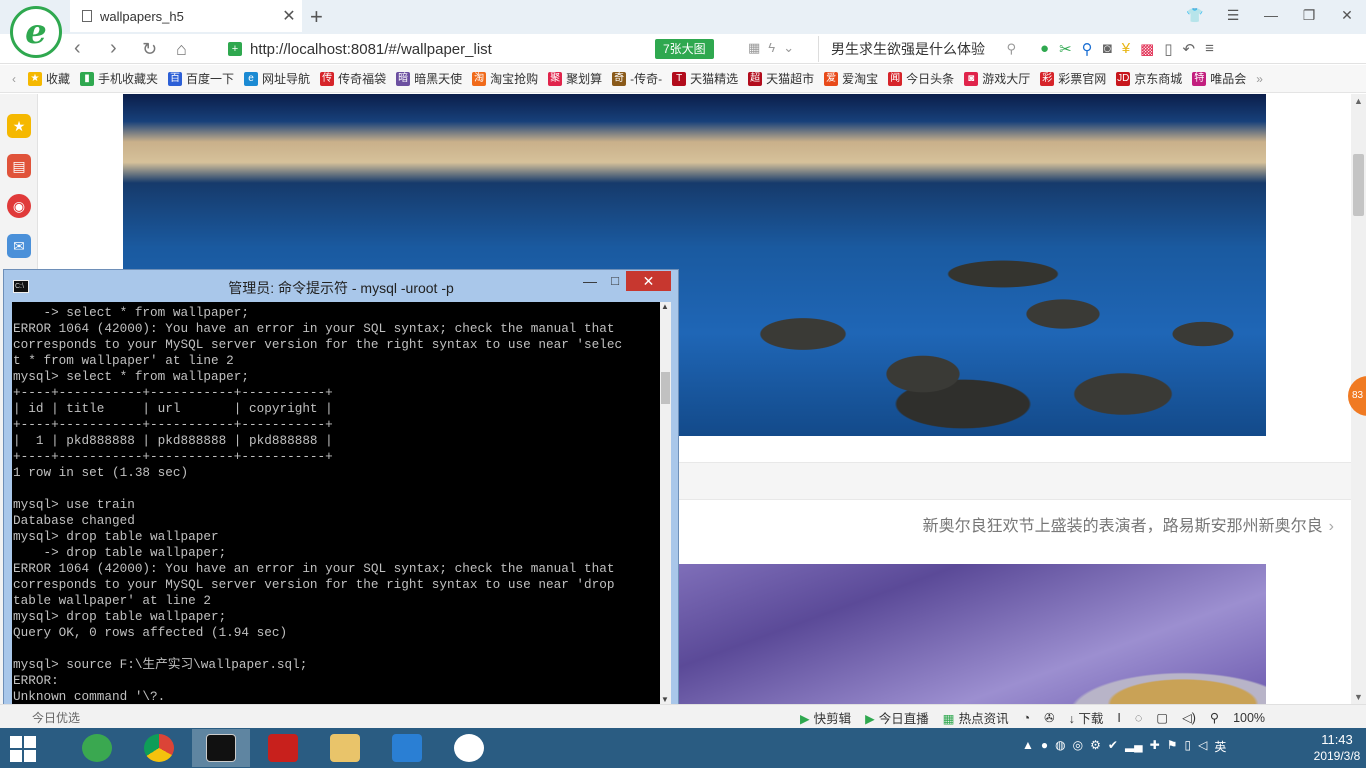  Describe the element at coordinates (775, 47) in the screenshot. I see `lightning-icon: ϟ` at that location.